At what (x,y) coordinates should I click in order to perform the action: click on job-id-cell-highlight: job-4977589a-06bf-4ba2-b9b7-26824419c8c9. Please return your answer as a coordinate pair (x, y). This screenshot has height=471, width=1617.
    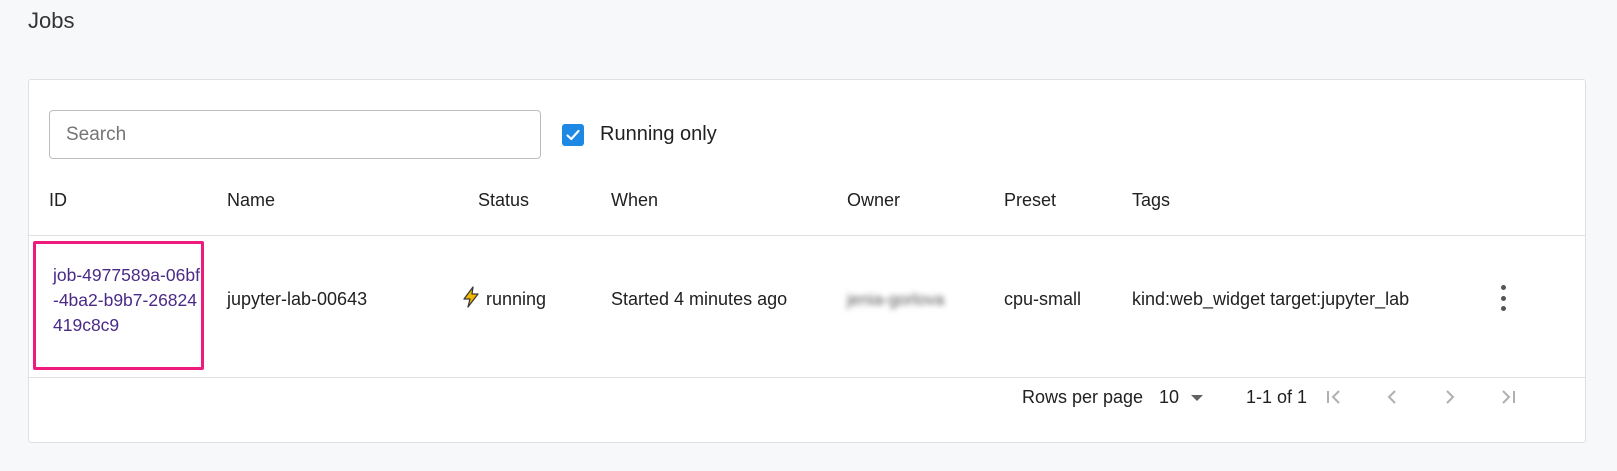
    Looking at the image, I should click on (118, 305).